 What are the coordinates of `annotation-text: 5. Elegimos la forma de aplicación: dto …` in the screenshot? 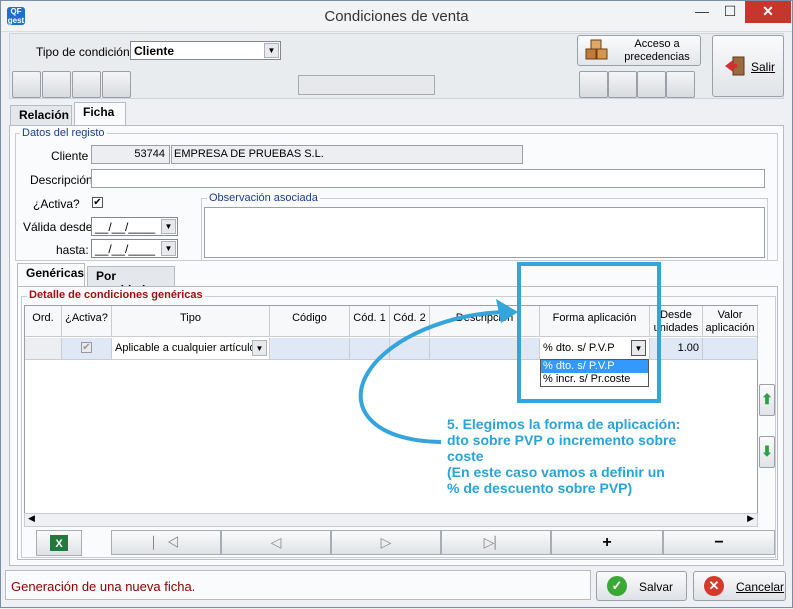 It's located at (577, 456).